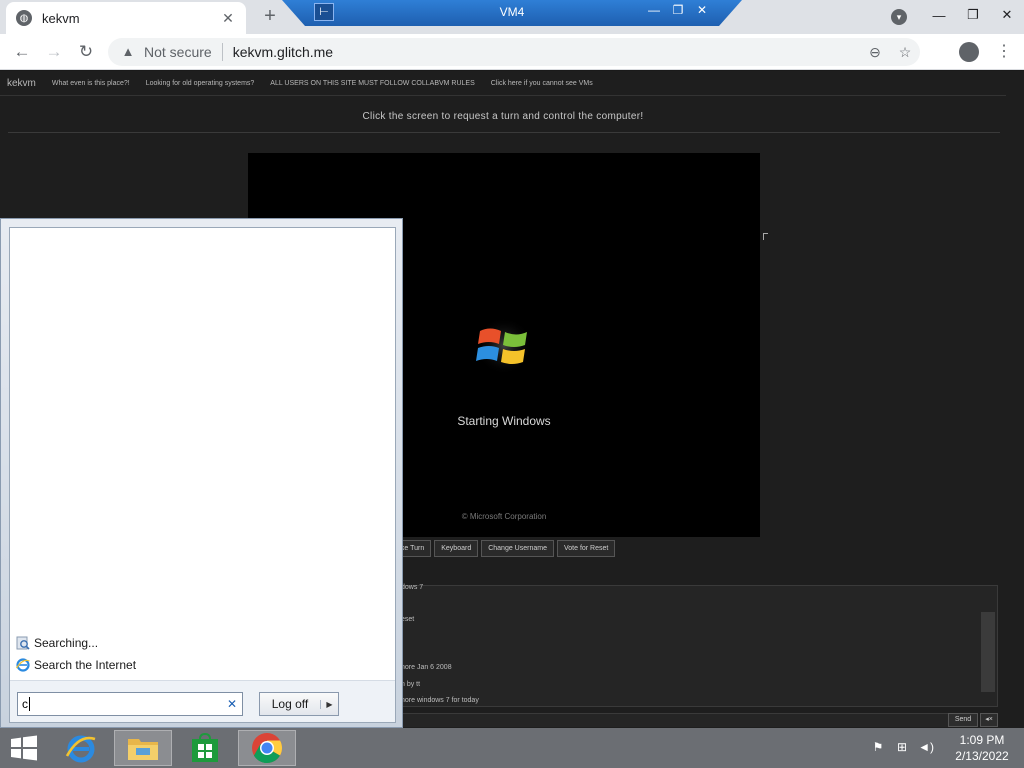 The image size is (1024, 768). Describe the element at coordinates (512, 748) in the screenshot. I see `taskbar: ⚑ ⊞ ◄) 1:09 PM 2/13/2022` at that location.